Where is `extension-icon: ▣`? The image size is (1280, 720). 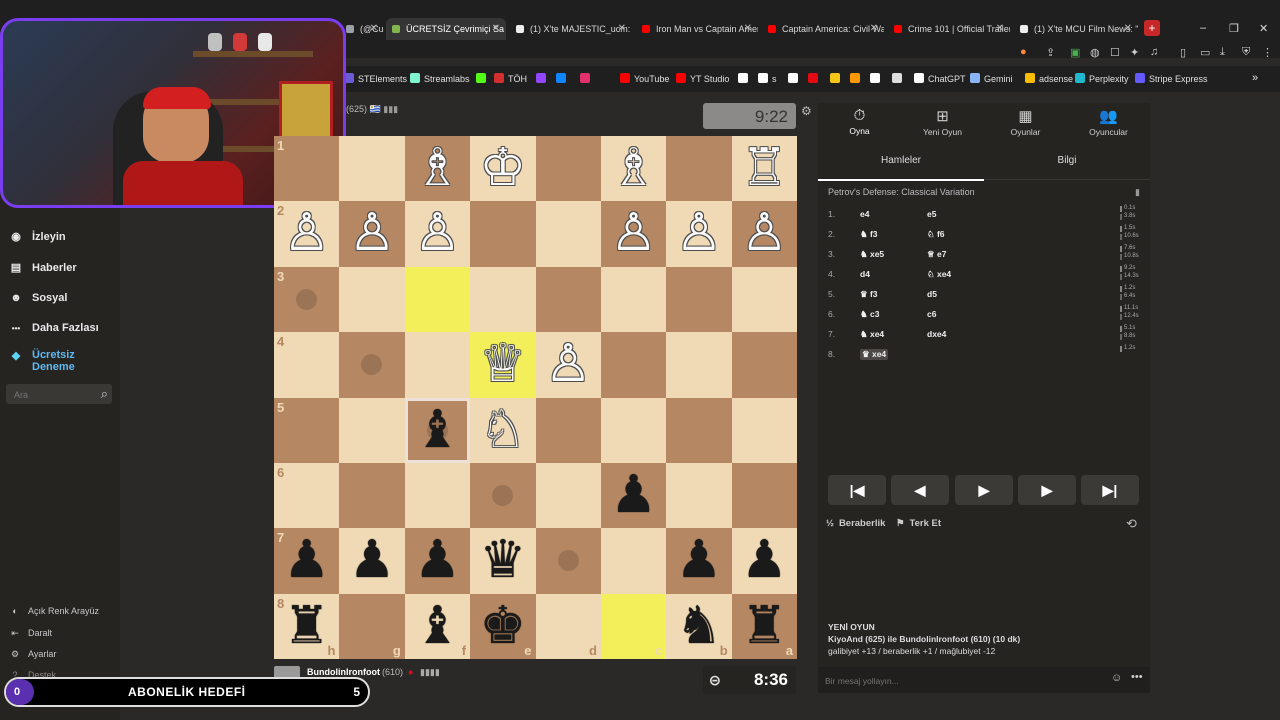
extension-icon: ▣ is located at coordinates (1075, 52).